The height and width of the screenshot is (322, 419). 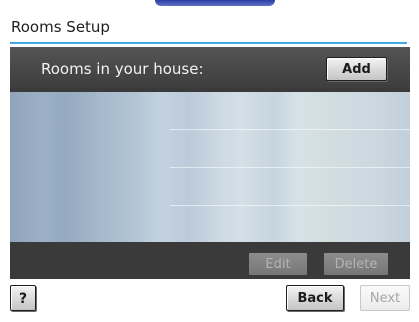 What do you see at coordinates (278, 264) in the screenshot?
I see `edit-room-button: Edit` at bounding box center [278, 264].